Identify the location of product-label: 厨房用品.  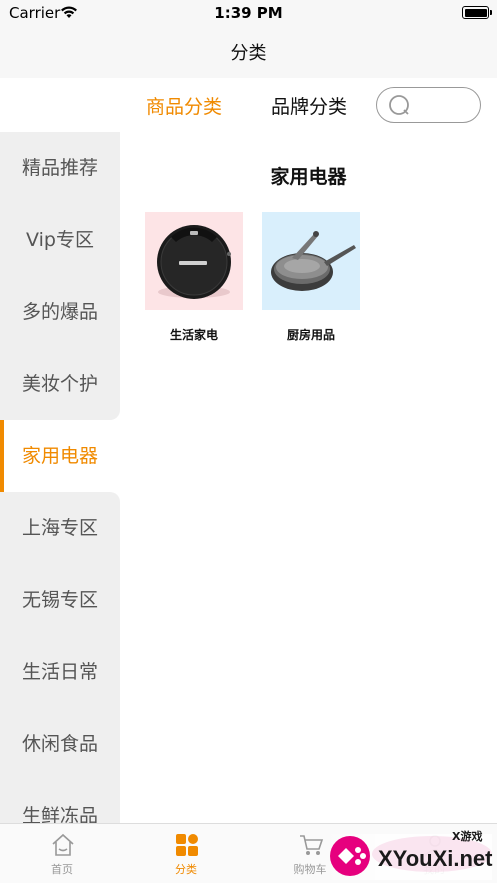
(310, 335).